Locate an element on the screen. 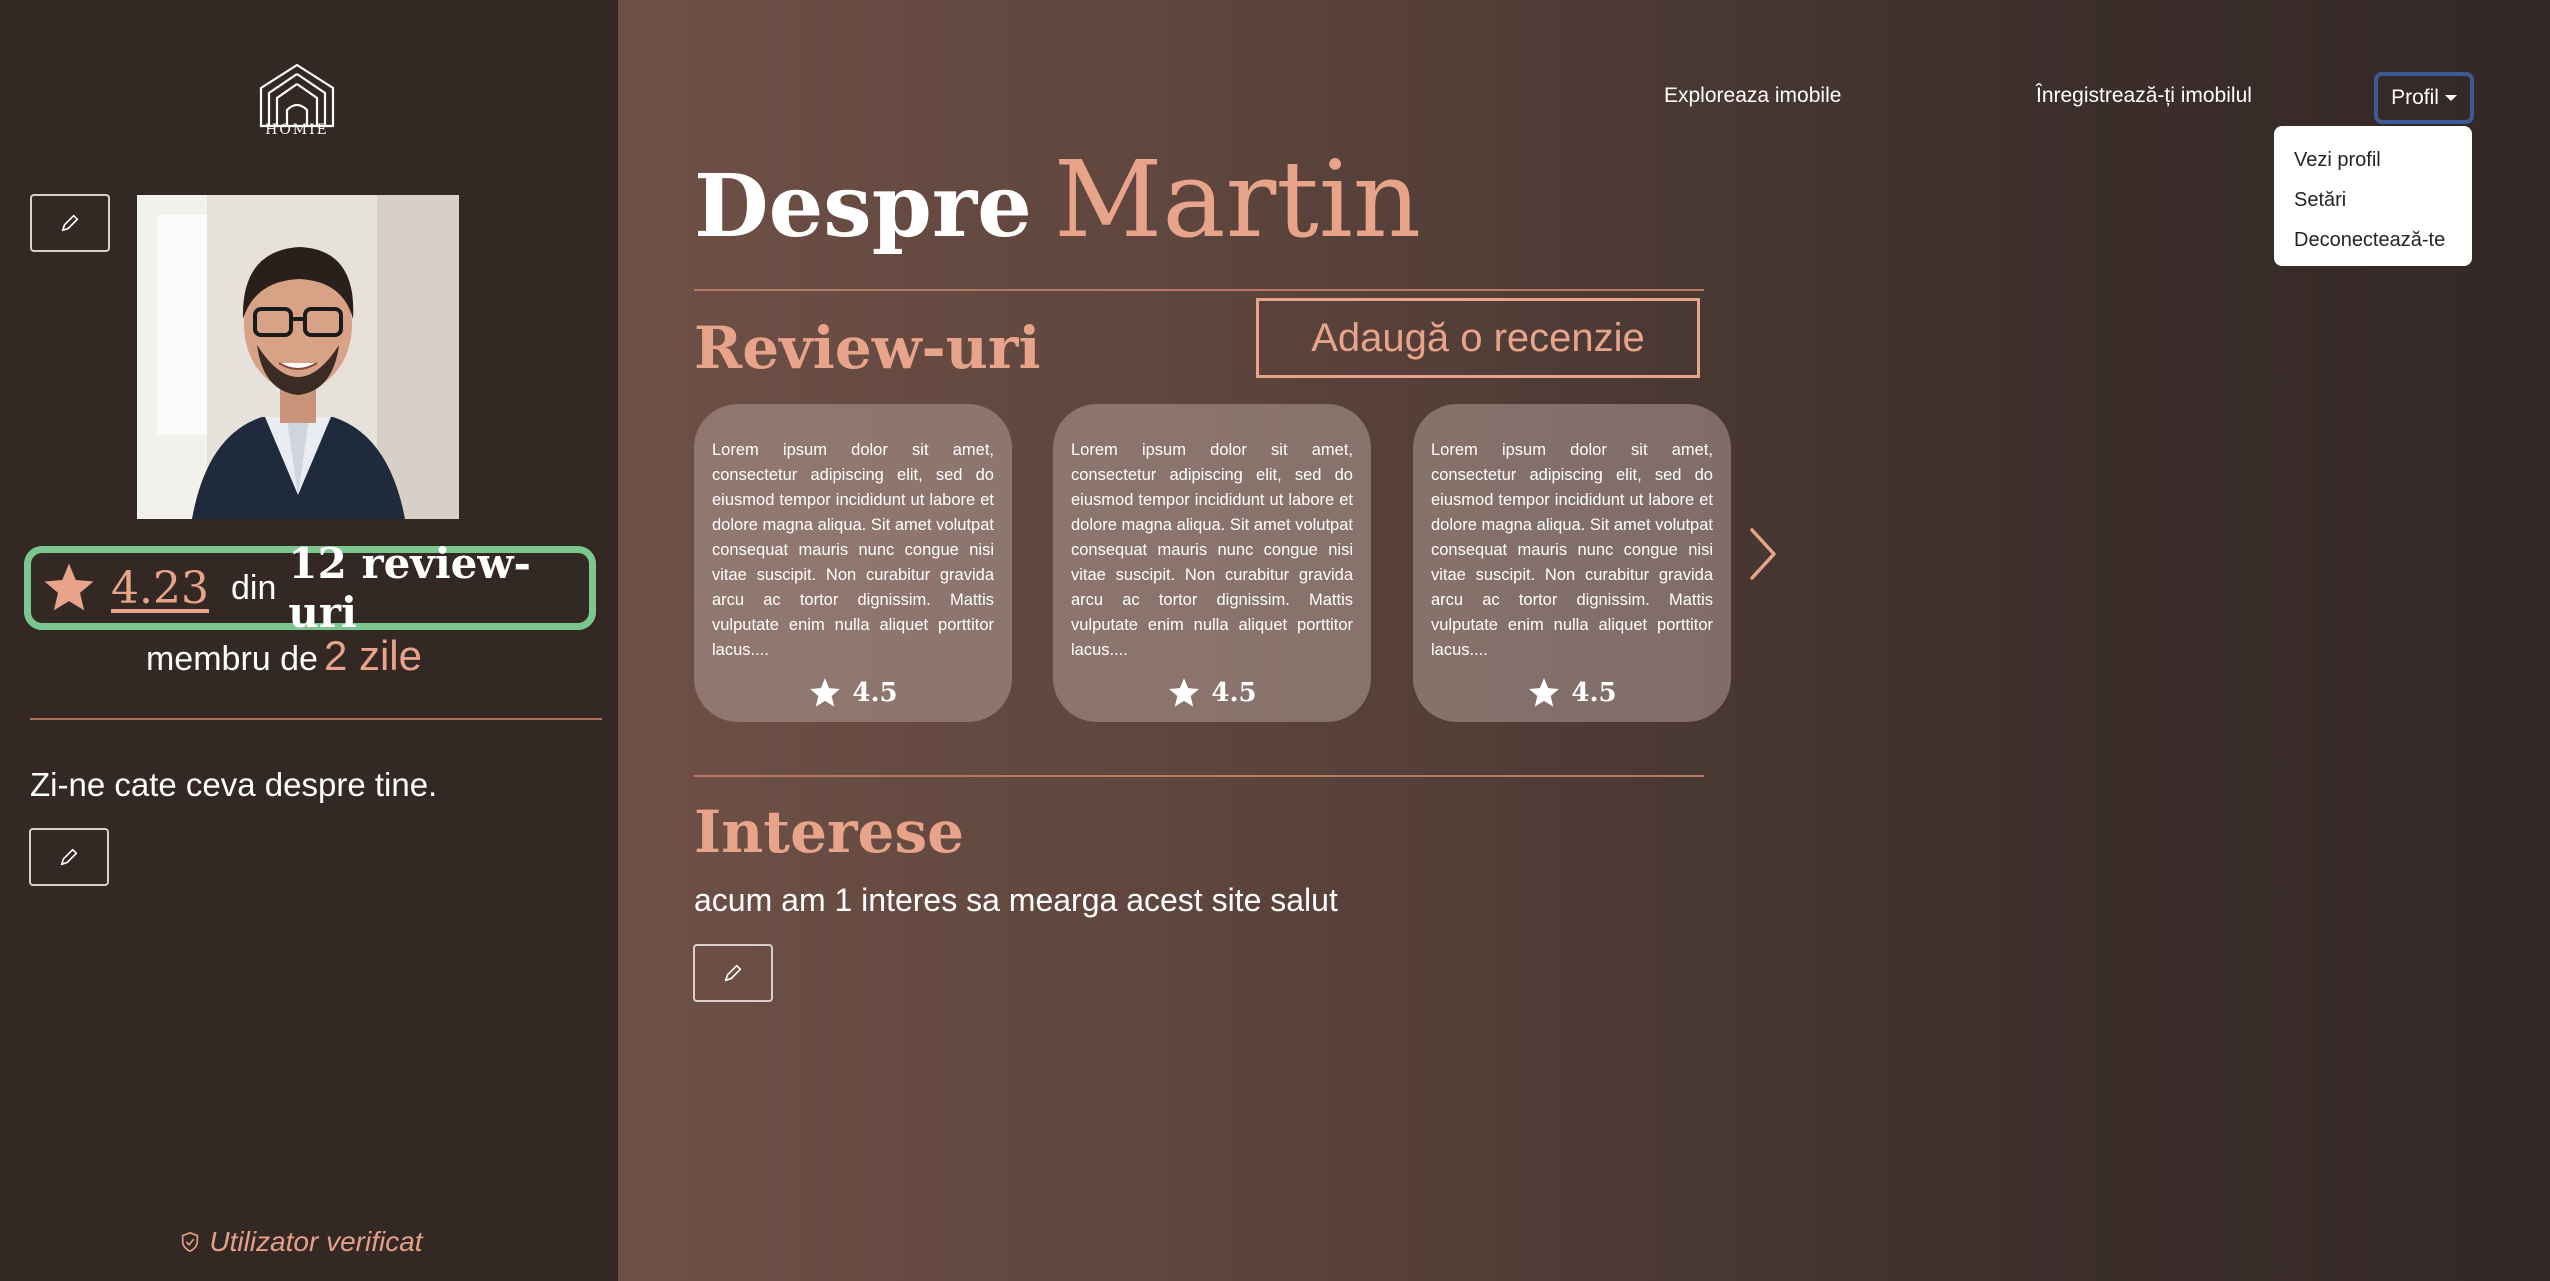 Image resolution: width=2550 pixels, height=1281 pixels. review-count: 12 review-uri is located at coordinates (409, 588).